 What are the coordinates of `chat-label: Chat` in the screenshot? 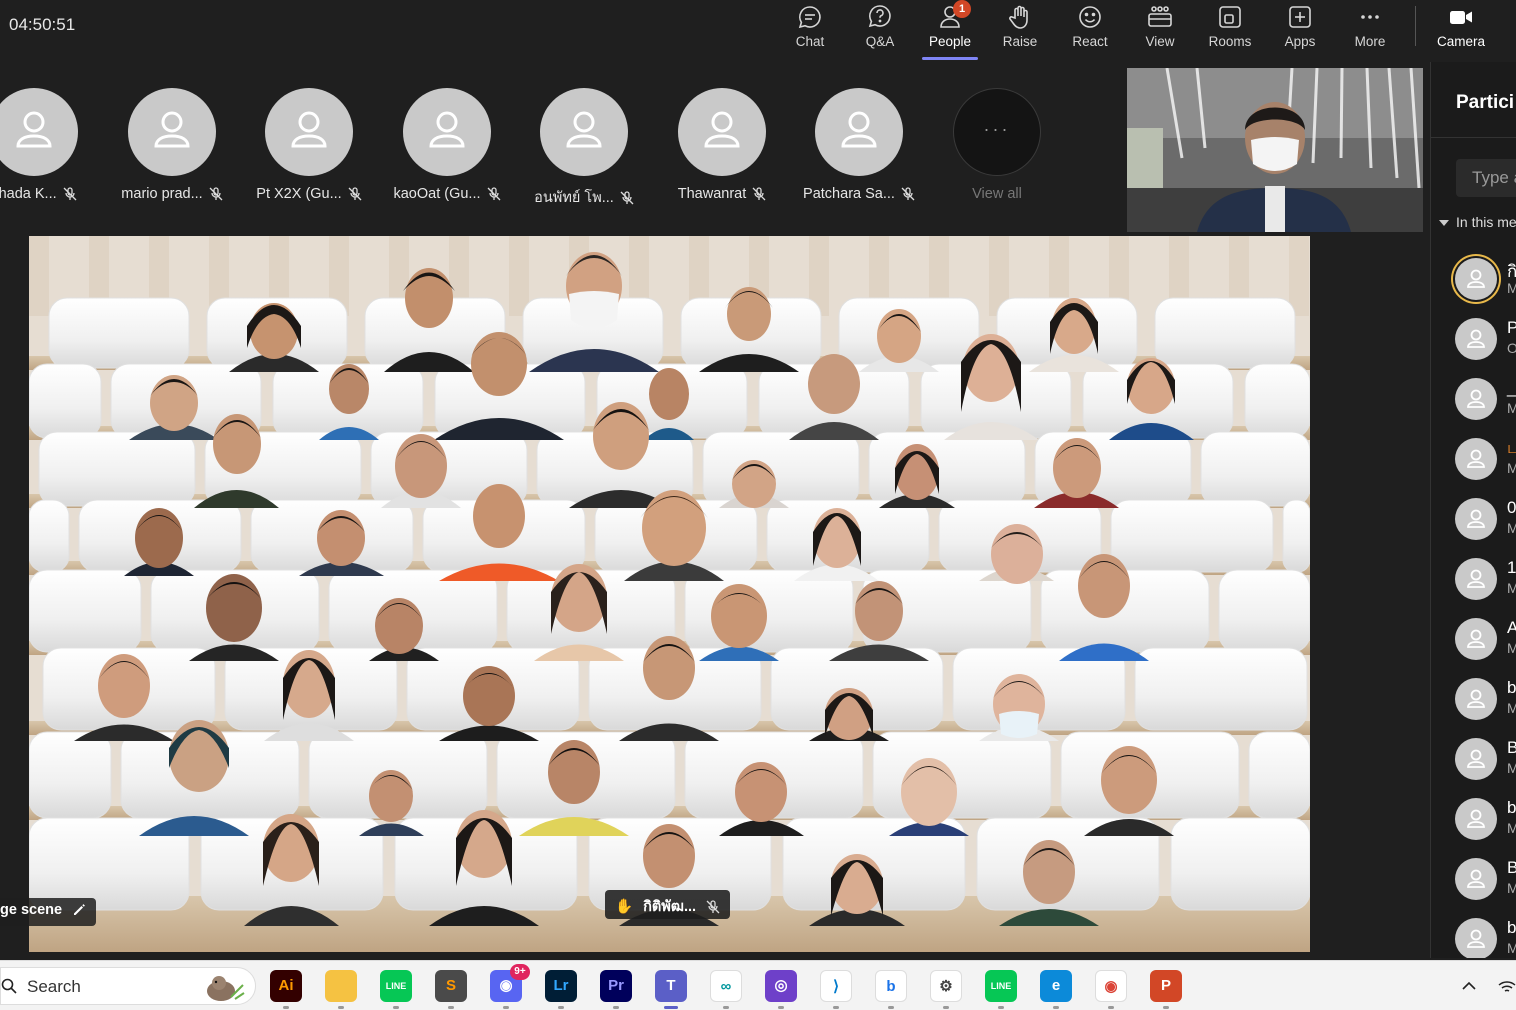 It's located at (810, 41).